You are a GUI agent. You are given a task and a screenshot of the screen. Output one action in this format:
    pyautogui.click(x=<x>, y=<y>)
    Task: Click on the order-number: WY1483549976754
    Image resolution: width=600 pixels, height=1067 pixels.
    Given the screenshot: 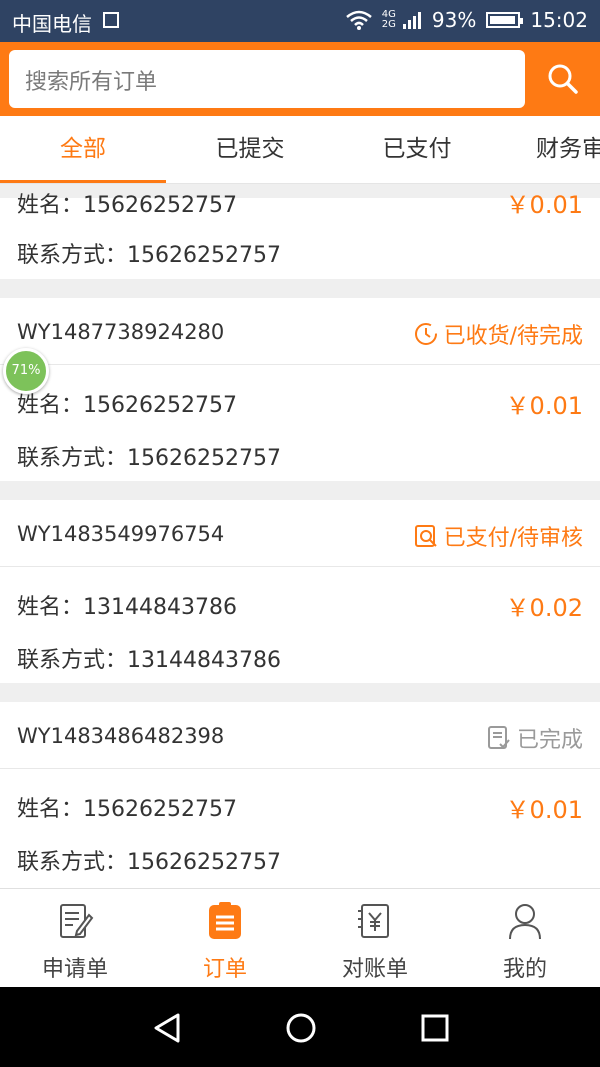 What is the action you would take?
    pyautogui.click(x=121, y=534)
    